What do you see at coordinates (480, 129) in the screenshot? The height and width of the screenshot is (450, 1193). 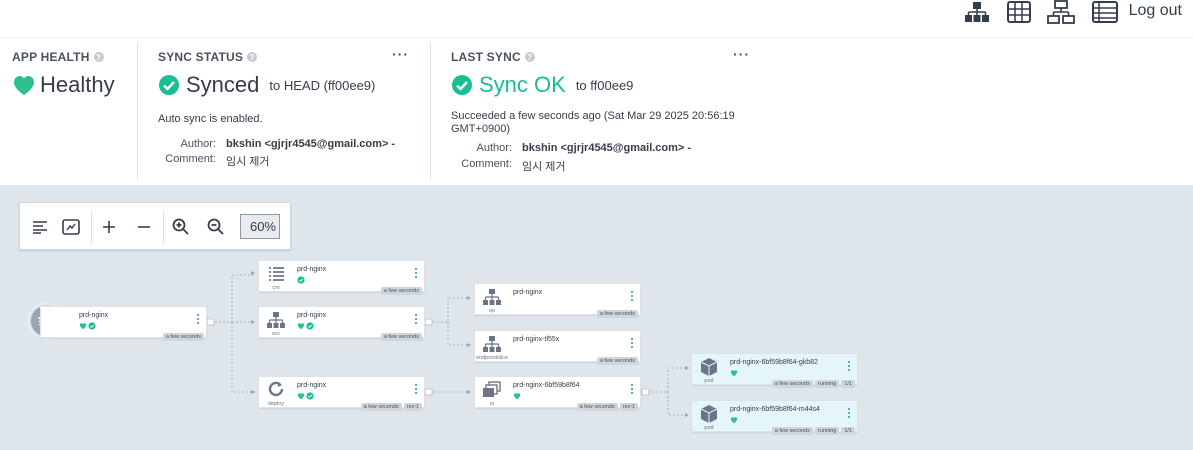 I see `last-sync-result-2: GMT+0900)` at bounding box center [480, 129].